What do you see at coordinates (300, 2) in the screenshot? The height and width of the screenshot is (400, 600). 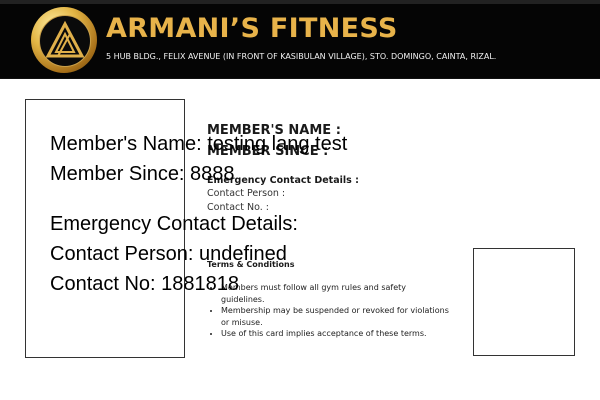 I see `header-top-line` at bounding box center [300, 2].